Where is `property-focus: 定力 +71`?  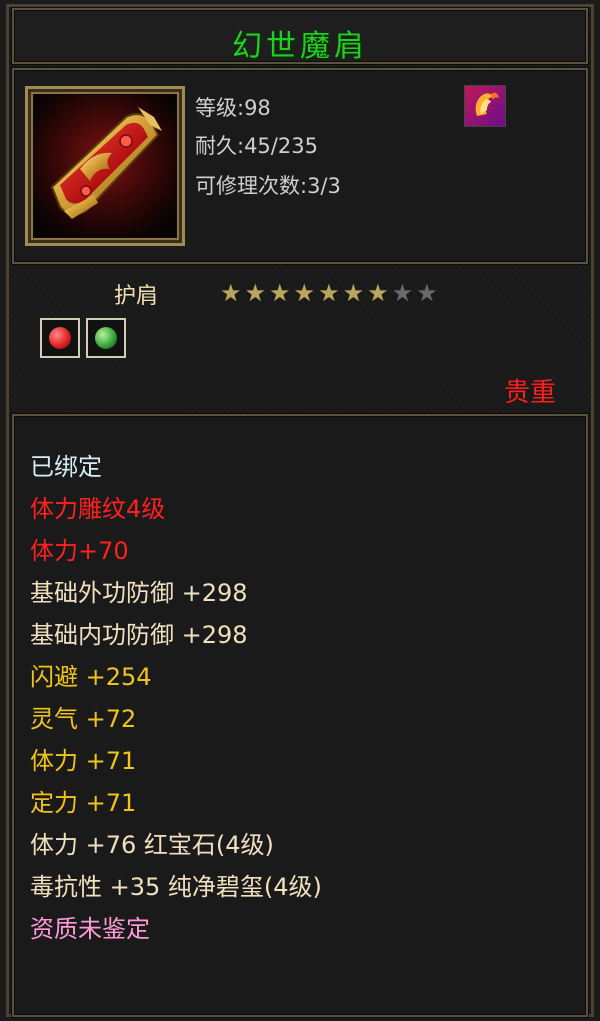 property-focus: 定力 +71 is located at coordinates (83, 803).